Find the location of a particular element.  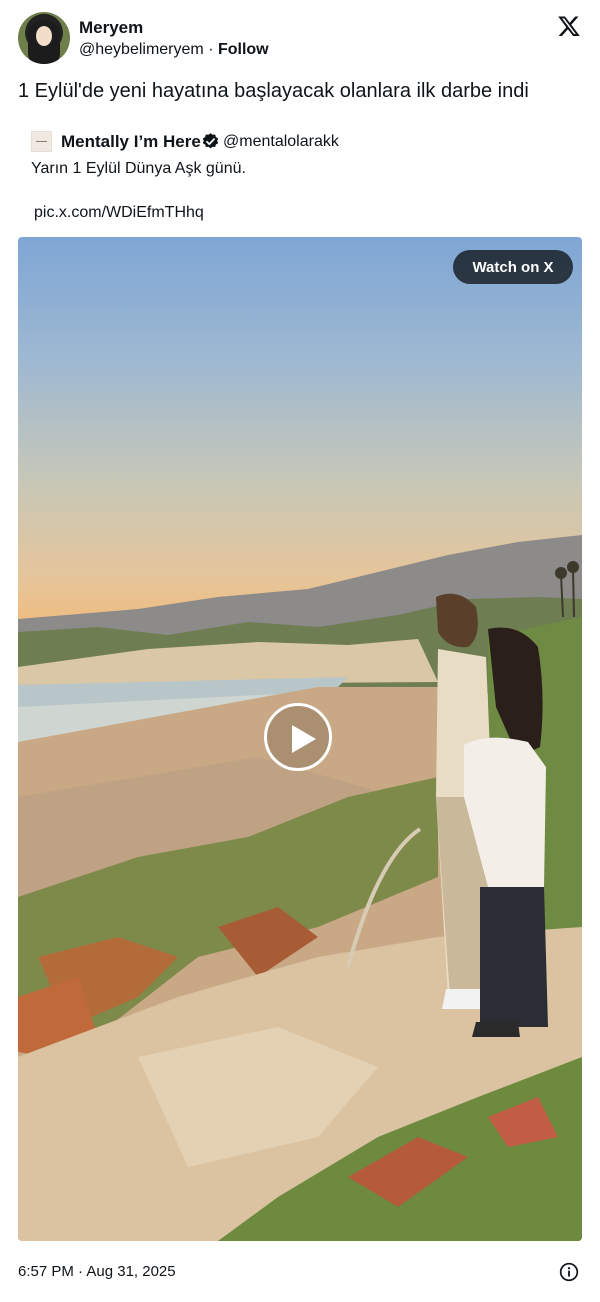

x-logo-icon is located at coordinates (569, 26).